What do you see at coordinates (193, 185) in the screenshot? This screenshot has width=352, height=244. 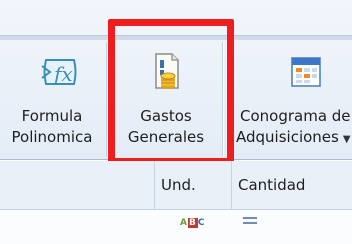 I see `column-header-und: Und.` at bounding box center [193, 185].